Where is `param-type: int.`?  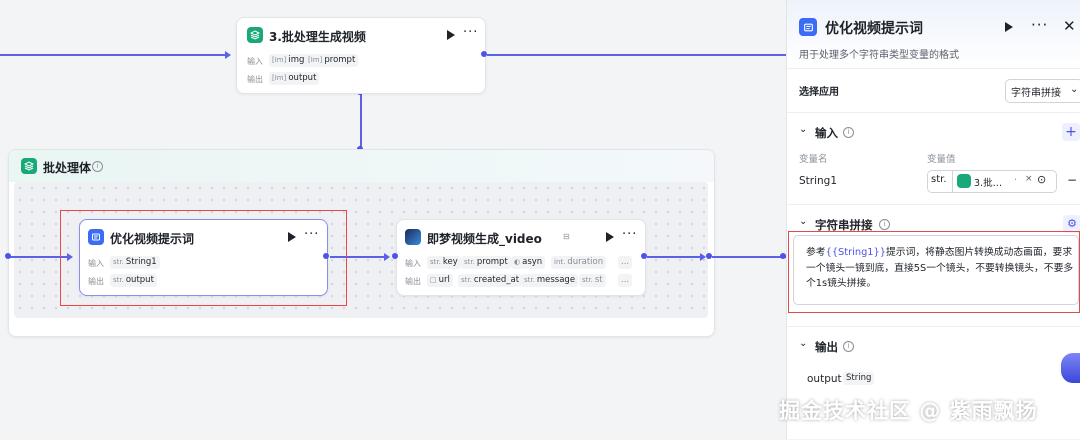
param-type: int. is located at coordinates (560, 262).